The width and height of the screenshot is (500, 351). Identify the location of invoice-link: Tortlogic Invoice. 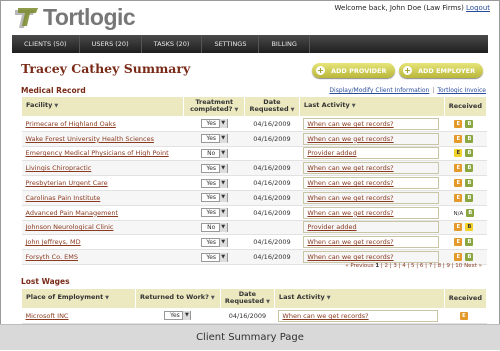
(461, 90).